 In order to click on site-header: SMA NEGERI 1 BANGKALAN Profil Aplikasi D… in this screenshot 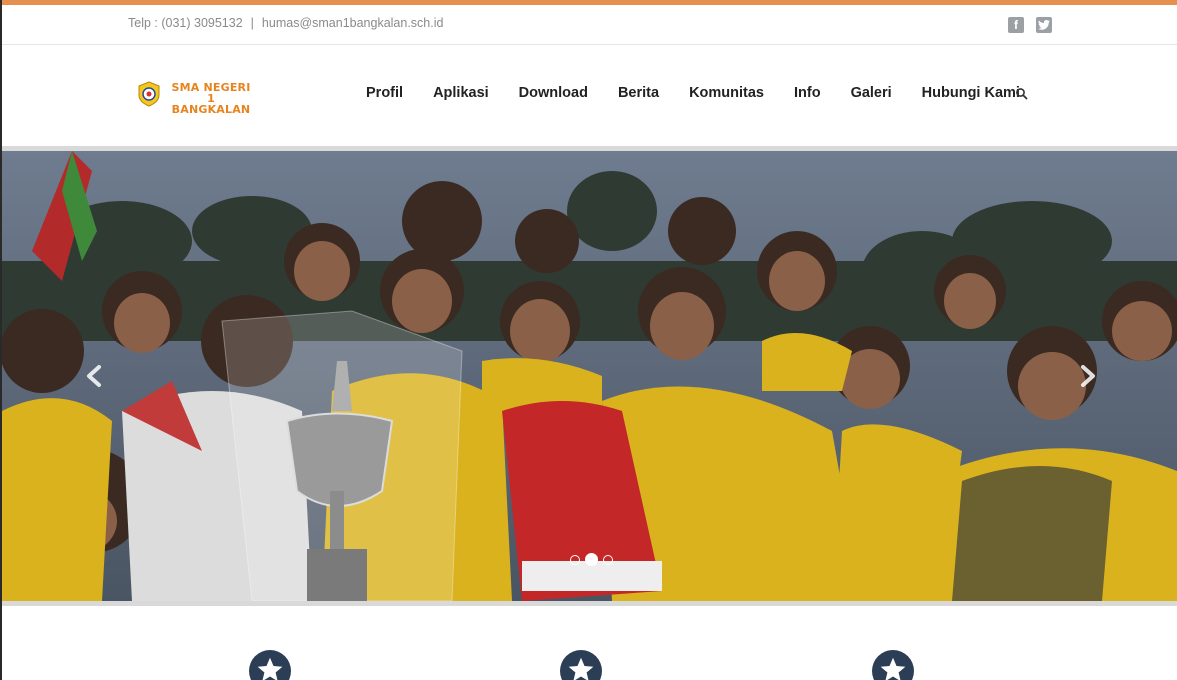, I will do `click(589, 95)`.